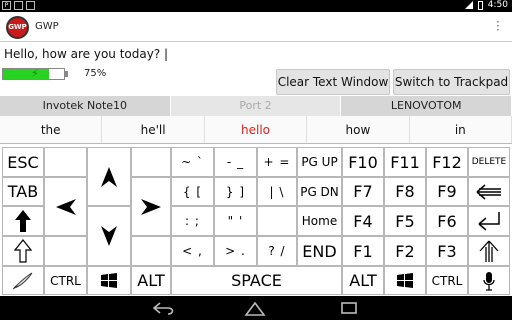  I want to click on pipe-key: | \, so click(277, 191).